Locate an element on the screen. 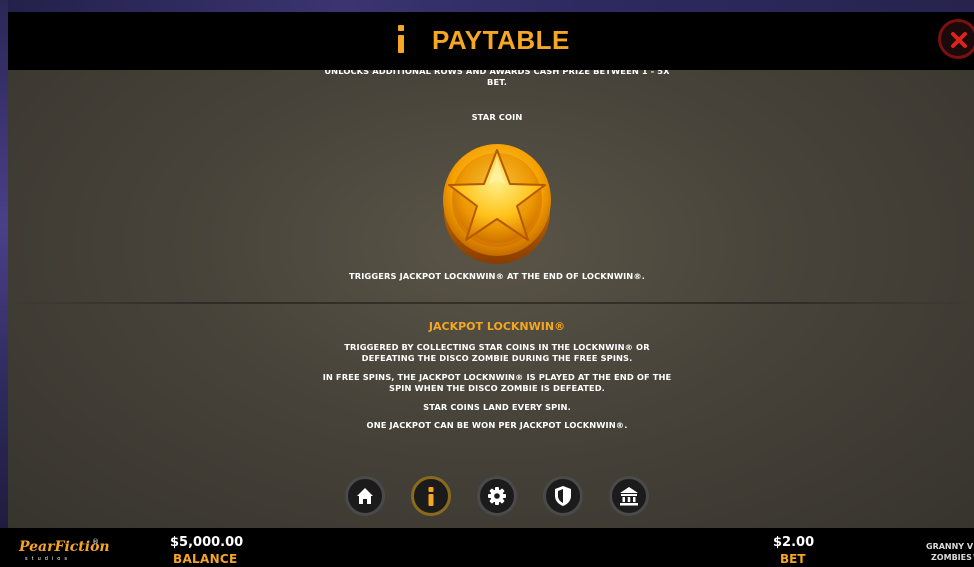 Image resolution: width=974 pixels, height=567 pixels. game-title-line-1: GRANNY V is located at coordinates (950, 546).